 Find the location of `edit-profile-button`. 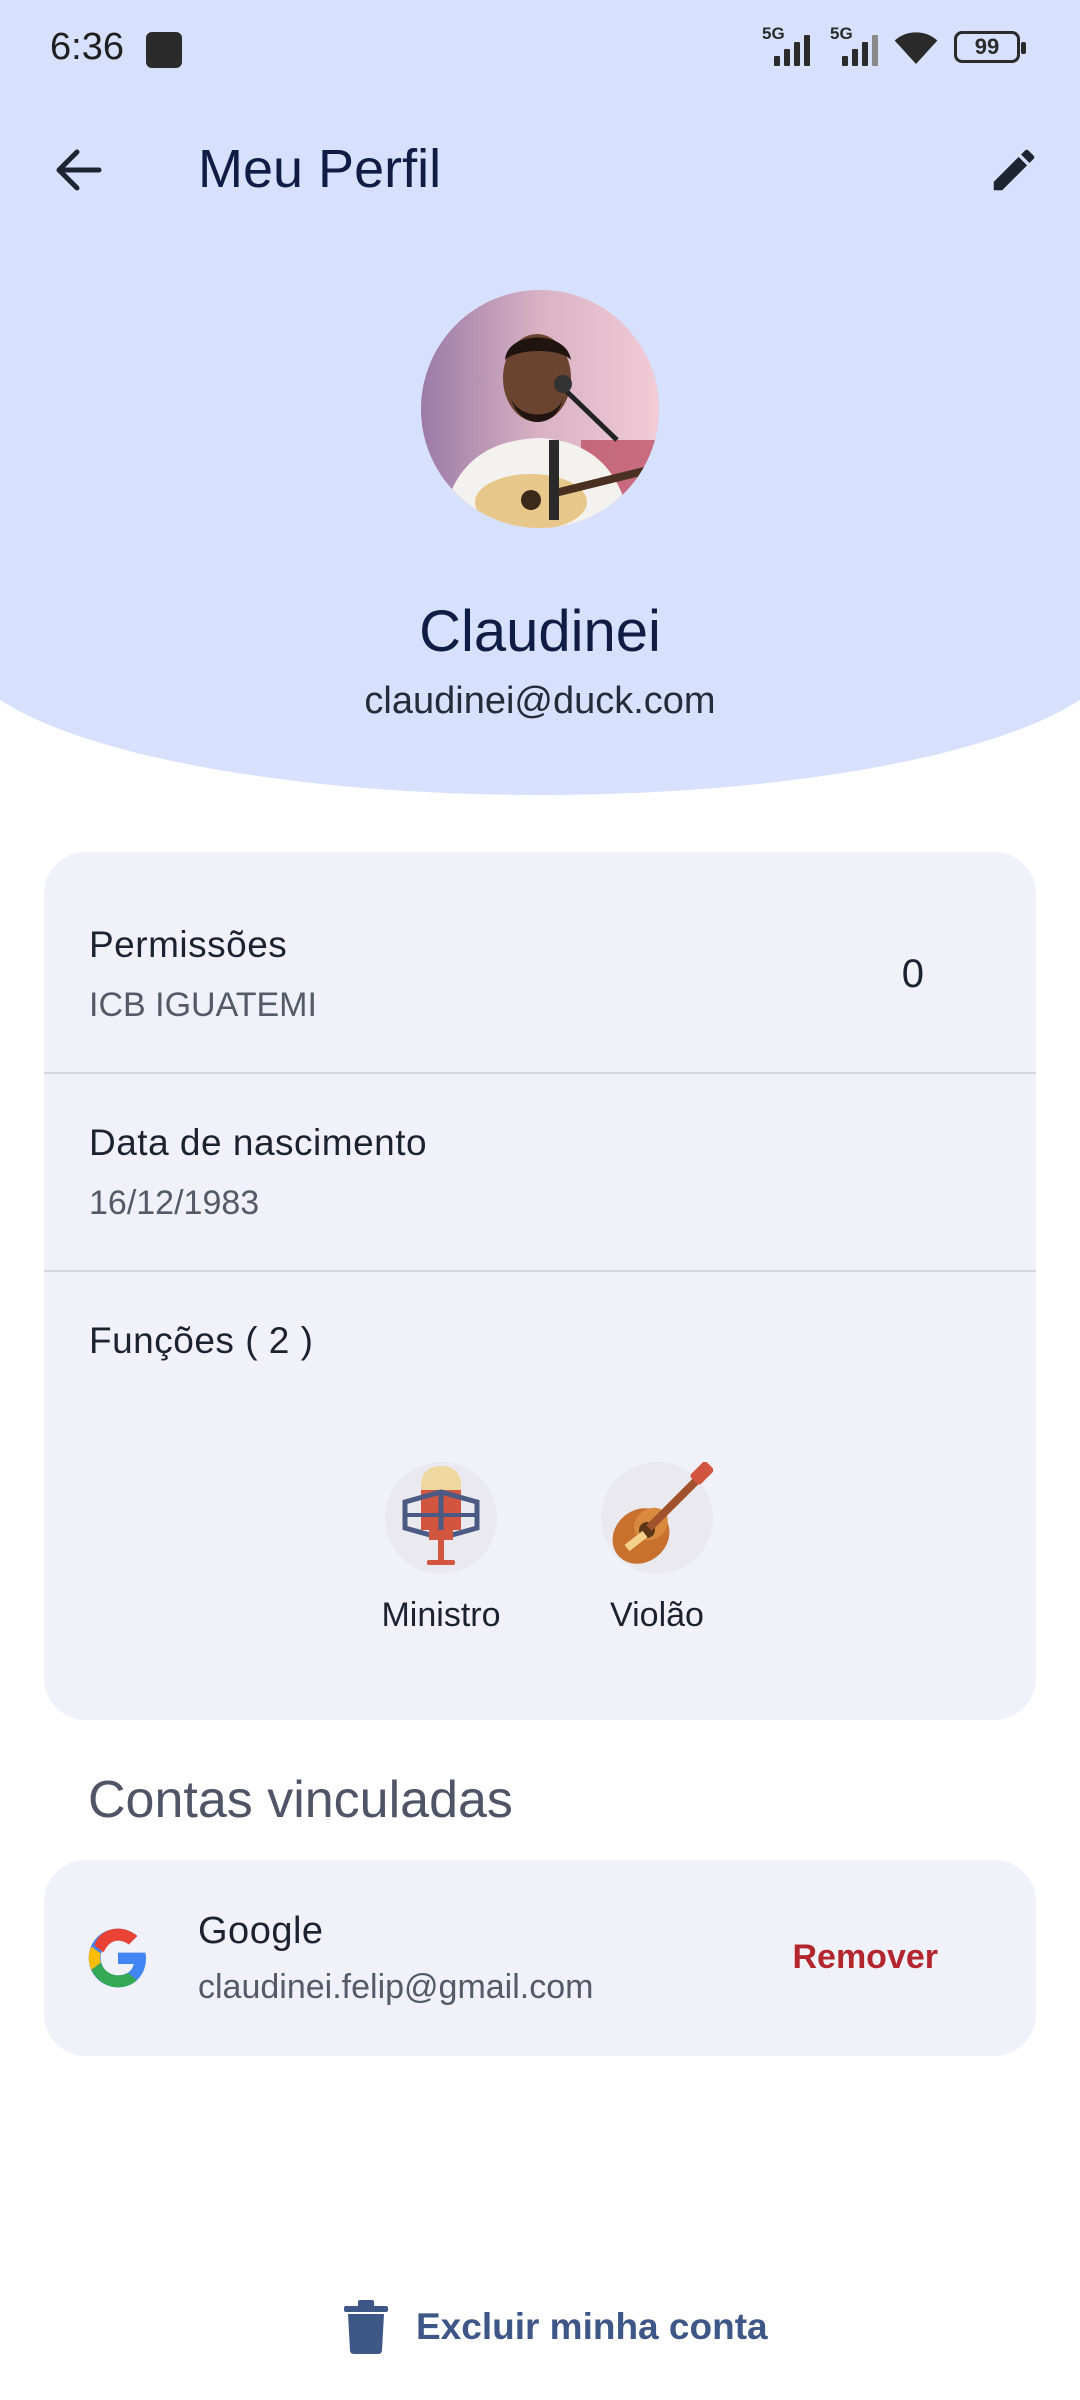

edit-profile-button is located at coordinates (1014, 170).